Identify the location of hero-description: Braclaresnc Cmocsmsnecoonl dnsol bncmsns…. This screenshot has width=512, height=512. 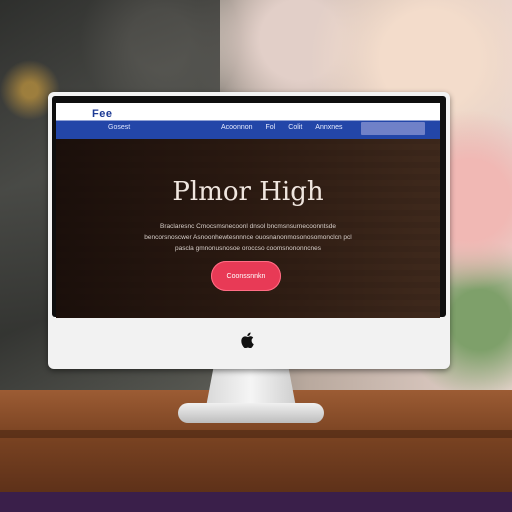
(248, 237).